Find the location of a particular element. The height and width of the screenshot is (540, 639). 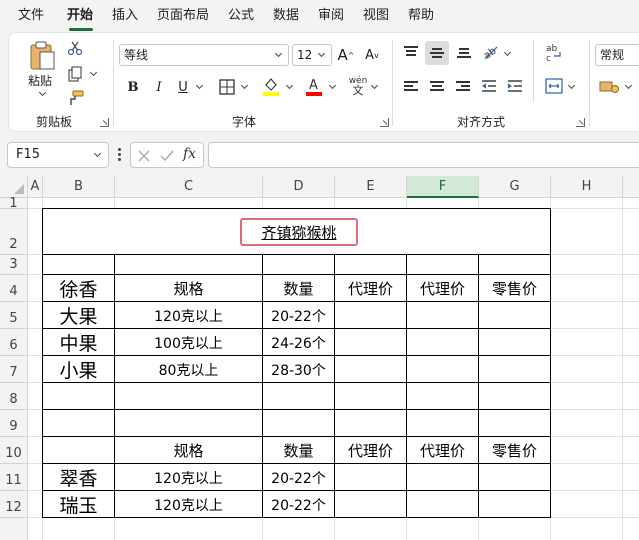

cell-c11: 120克以上 is located at coordinates (188, 477).